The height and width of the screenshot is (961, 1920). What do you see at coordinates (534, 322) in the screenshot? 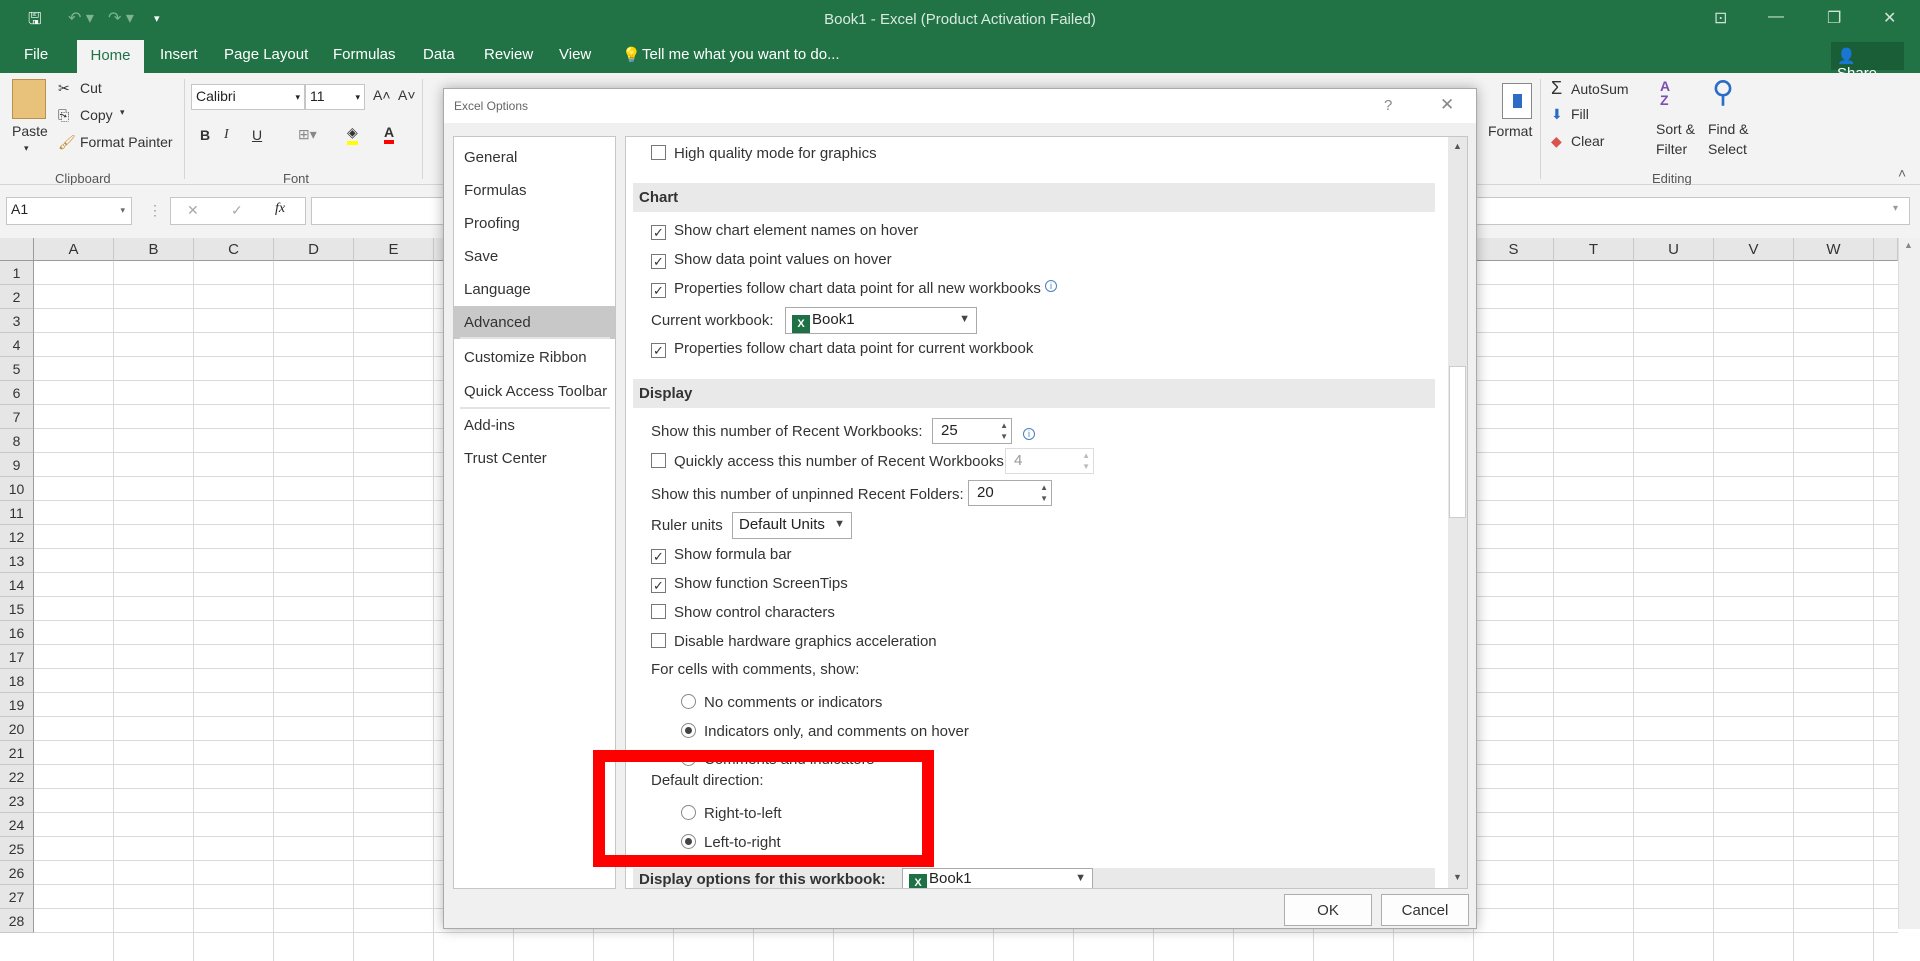
I see `nav-item-advanced: Advanced` at bounding box center [534, 322].